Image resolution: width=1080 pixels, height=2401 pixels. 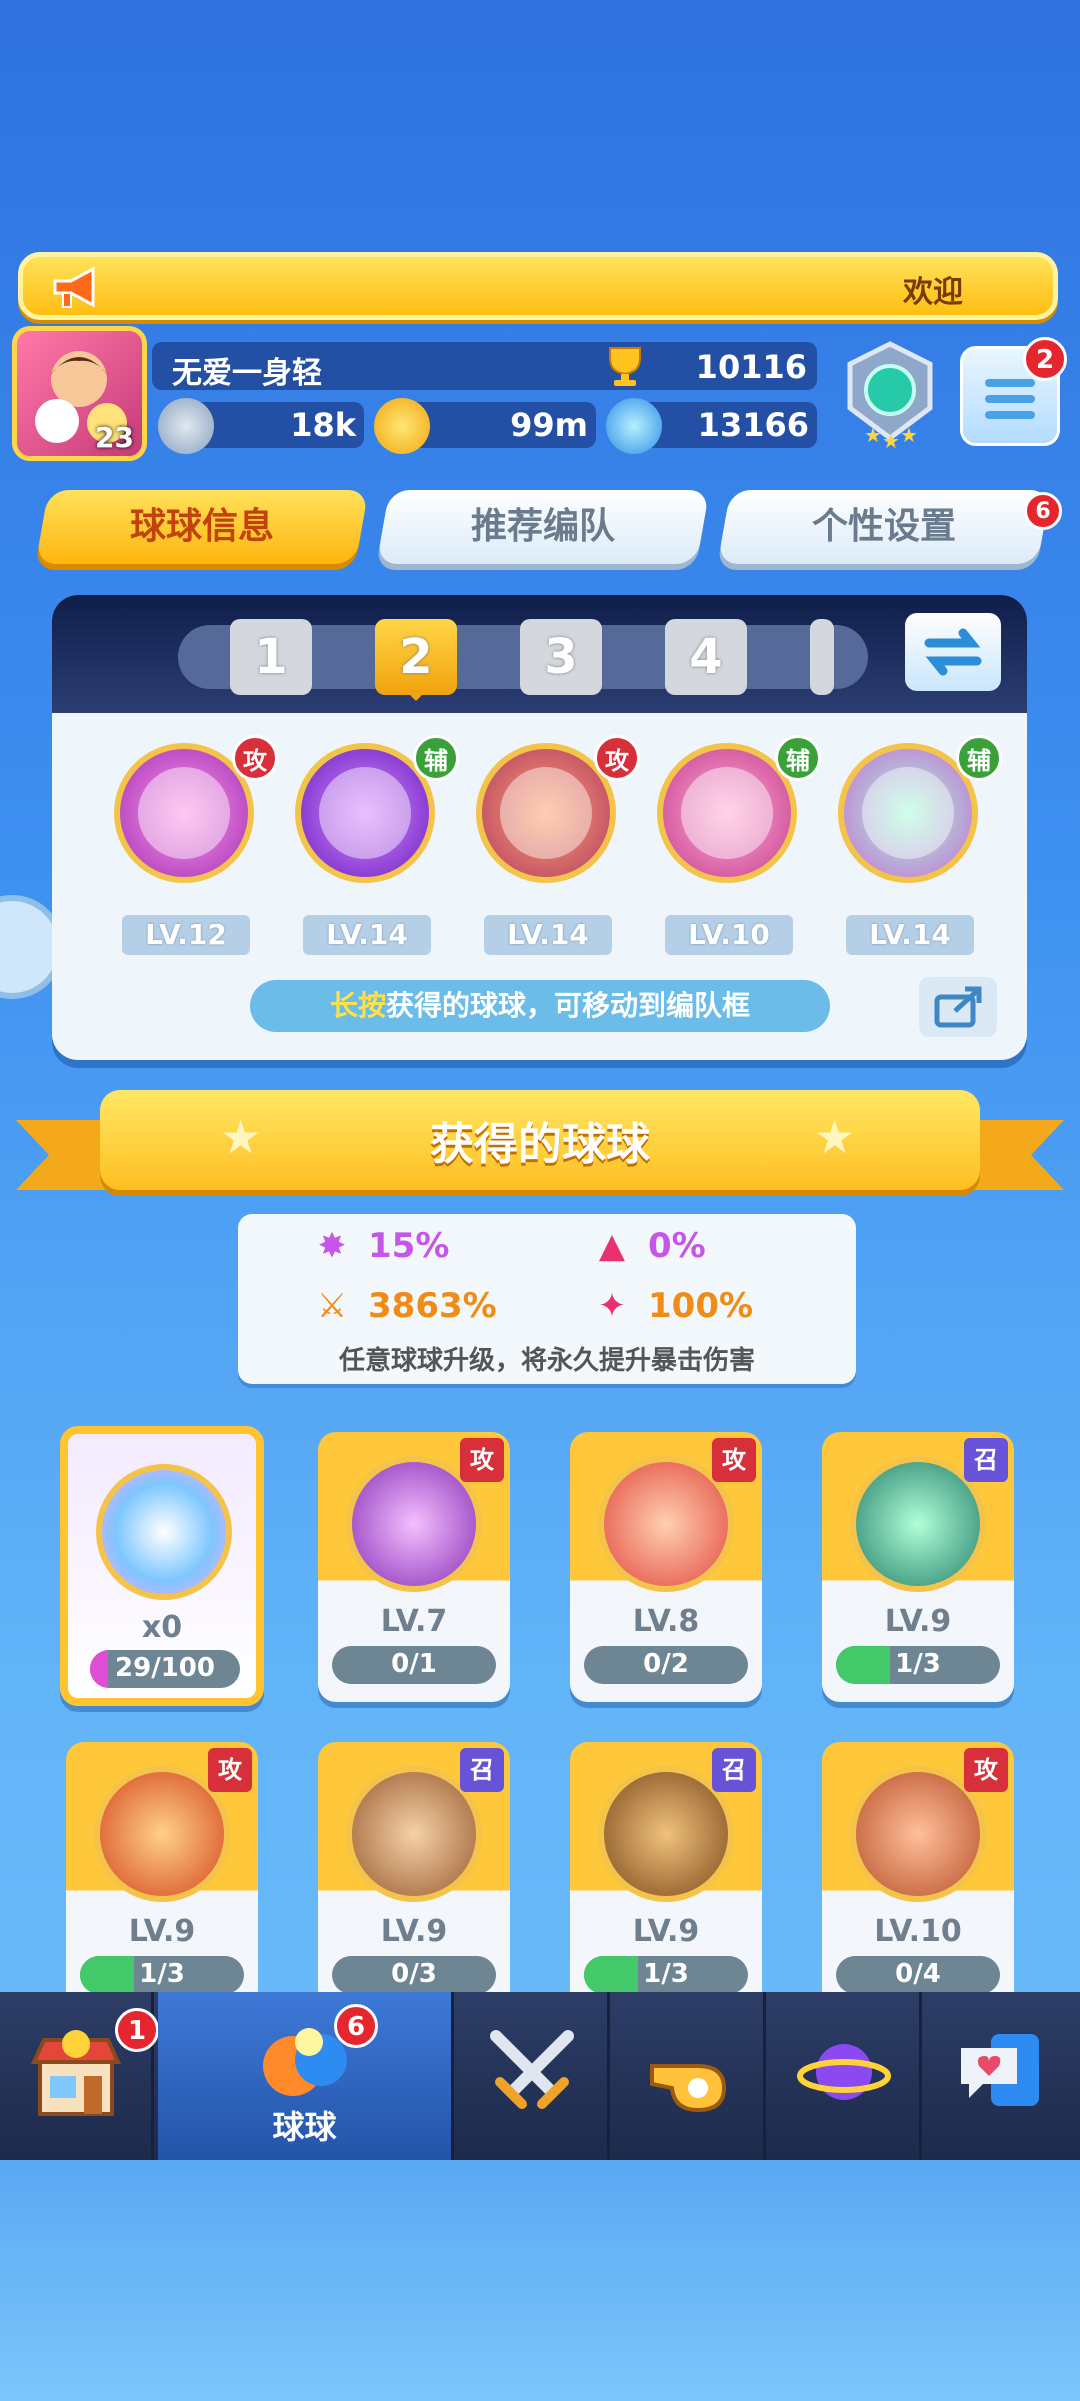 What do you see at coordinates (402, 426) in the screenshot?
I see `coin-plus-icon` at bounding box center [402, 426].